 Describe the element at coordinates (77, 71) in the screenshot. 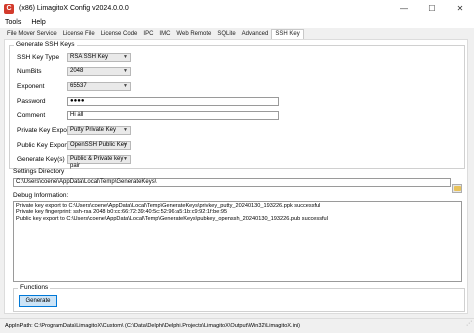

I see `numbits-value: 2048` at that location.